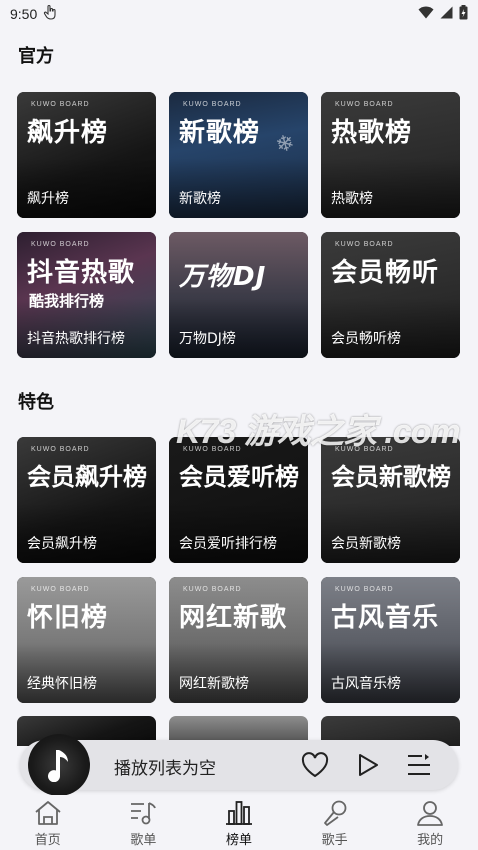  What do you see at coordinates (239, 765) in the screenshot?
I see `mini-player: 播放列表为空` at bounding box center [239, 765].